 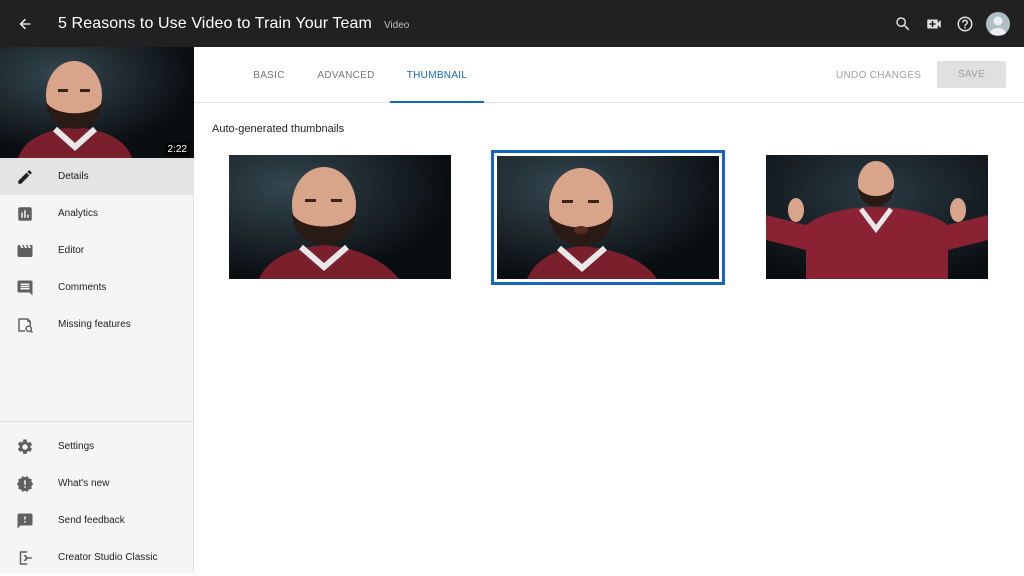 What do you see at coordinates (108, 557) in the screenshot?
I see `sidebar-item-label: Creator Studio Classic` at bounding box center [108, 557].